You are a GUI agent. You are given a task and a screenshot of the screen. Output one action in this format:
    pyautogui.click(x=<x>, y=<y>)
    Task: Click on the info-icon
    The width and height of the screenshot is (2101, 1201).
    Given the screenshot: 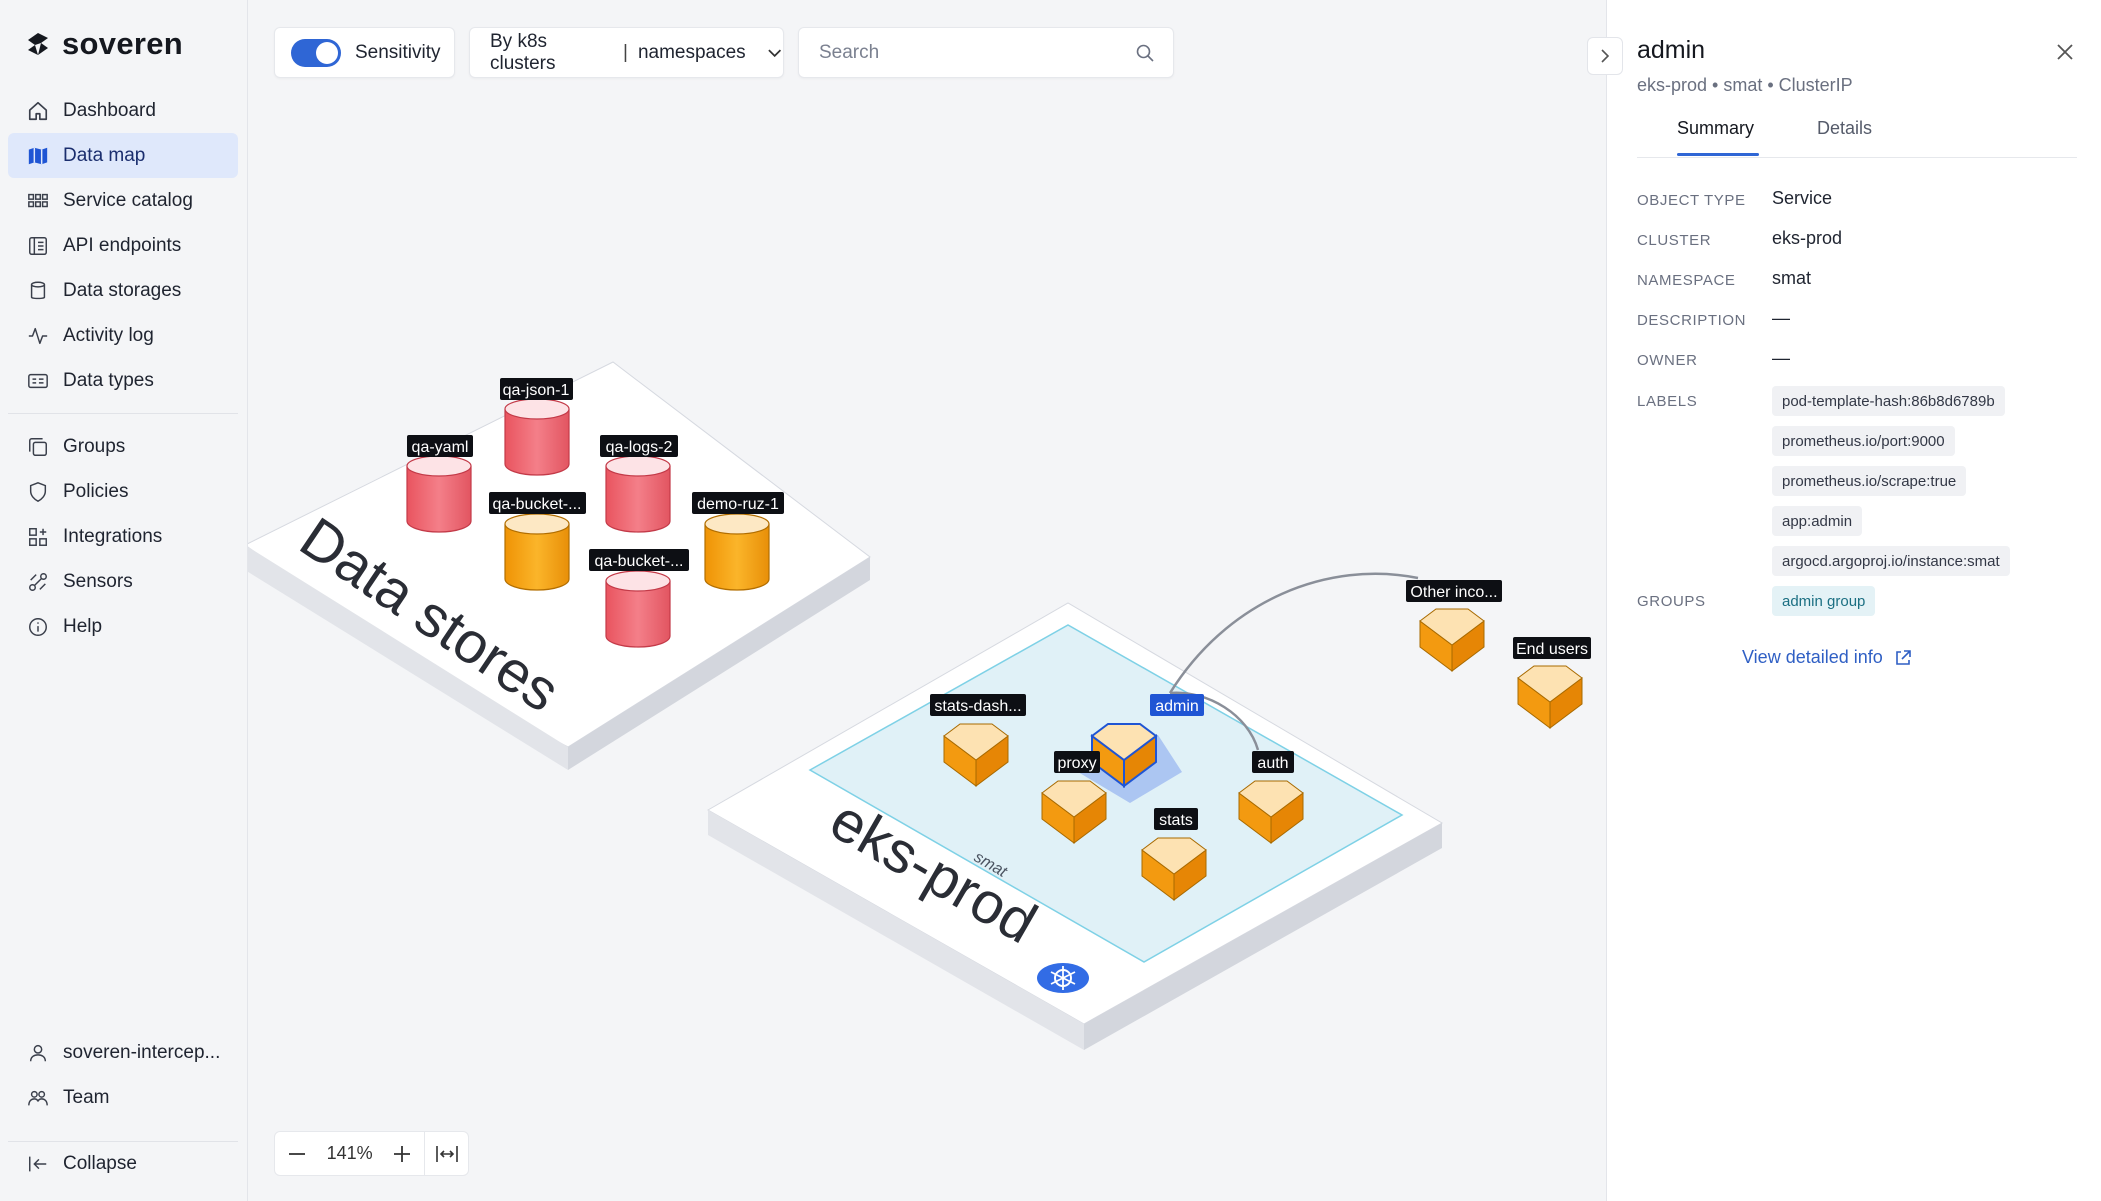 What is the action you would take?
    pyautogui.click(x=38, y=626)
    